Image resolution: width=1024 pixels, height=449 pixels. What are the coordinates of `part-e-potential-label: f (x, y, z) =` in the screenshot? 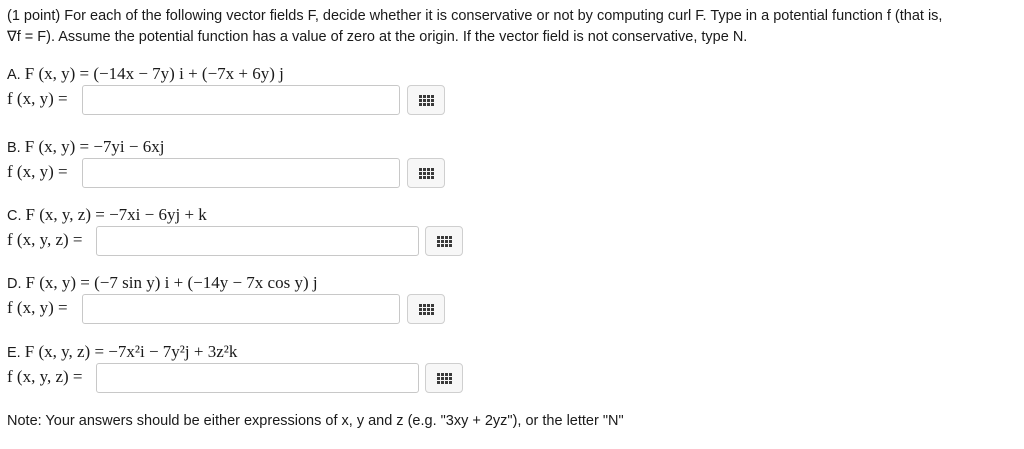 It's located at (45, 376).